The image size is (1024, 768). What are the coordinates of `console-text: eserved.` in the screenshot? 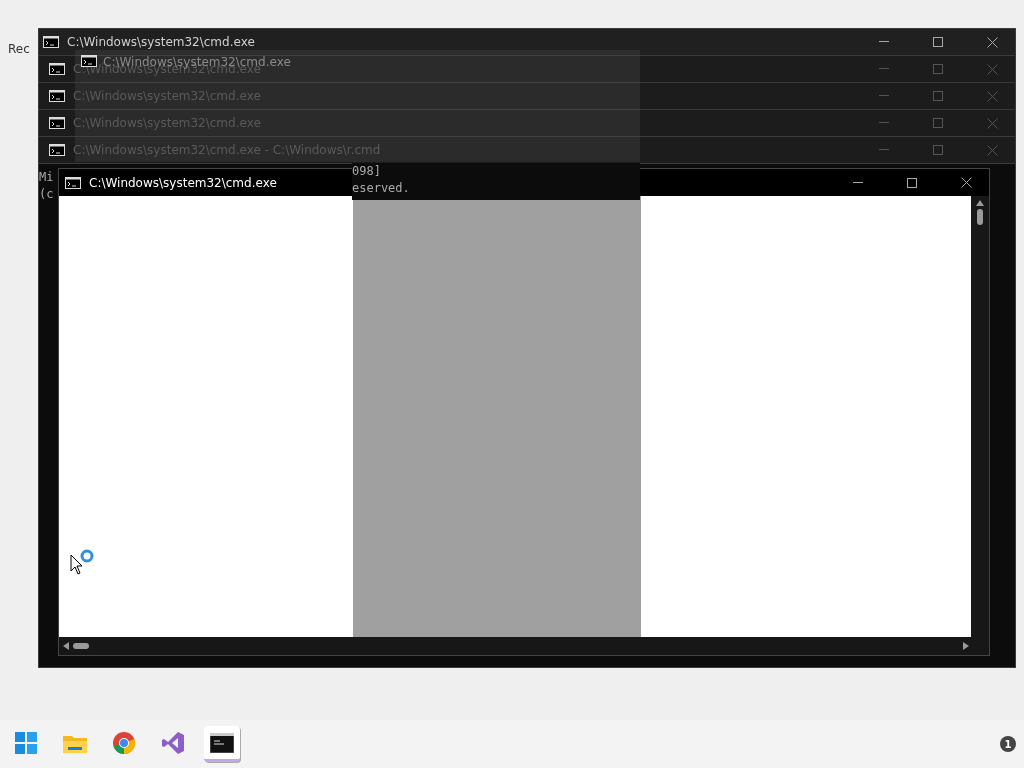 It's located at (381, 189).